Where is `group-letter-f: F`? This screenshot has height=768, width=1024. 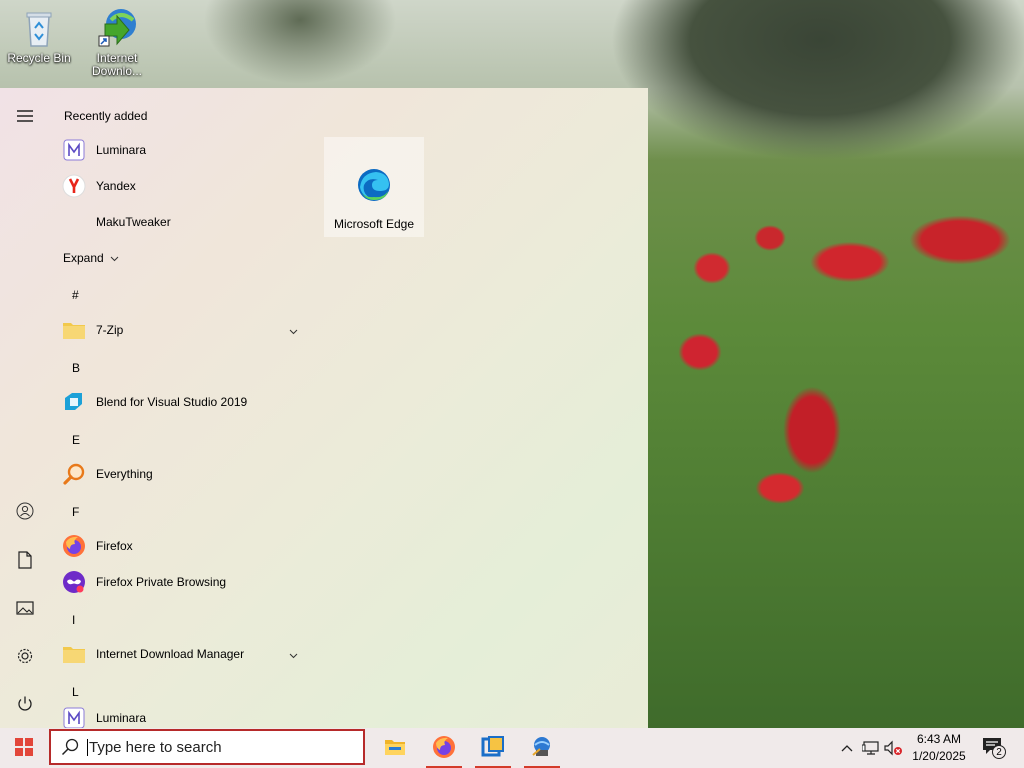 group-letter-f: F is located at coordinates (75, 512).